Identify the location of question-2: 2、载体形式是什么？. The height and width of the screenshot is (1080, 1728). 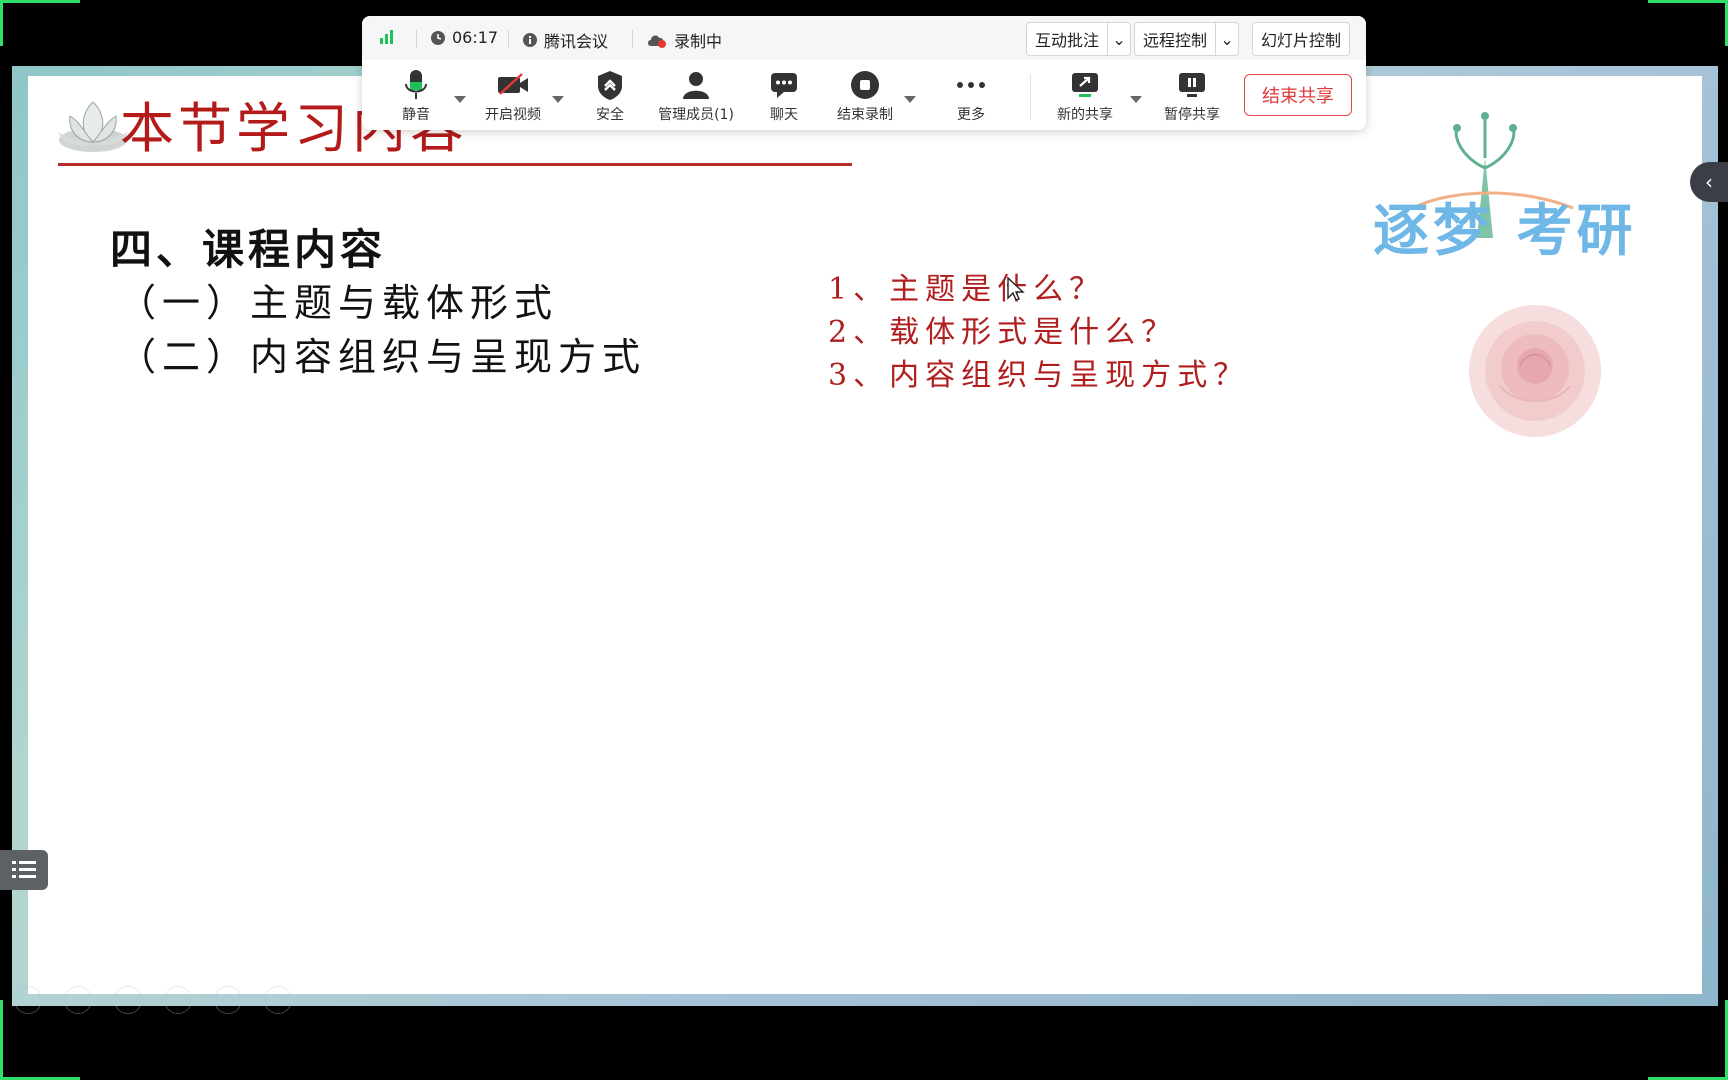
(1003, 332).